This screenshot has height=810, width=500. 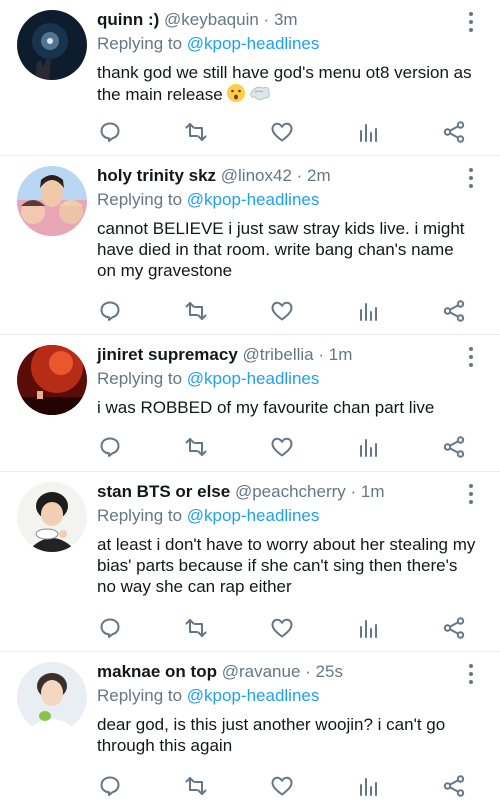 I want to click on user-handle: @linox42, so click(x=256, y=175).